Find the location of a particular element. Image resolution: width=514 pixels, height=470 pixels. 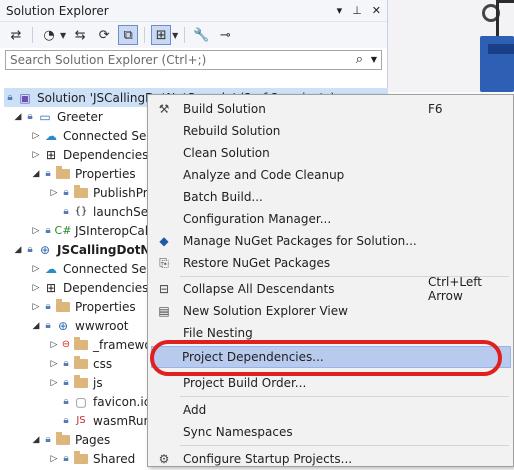

tree-row-js: ▷ 🔒︎ js is located at coordinates (75, 382).